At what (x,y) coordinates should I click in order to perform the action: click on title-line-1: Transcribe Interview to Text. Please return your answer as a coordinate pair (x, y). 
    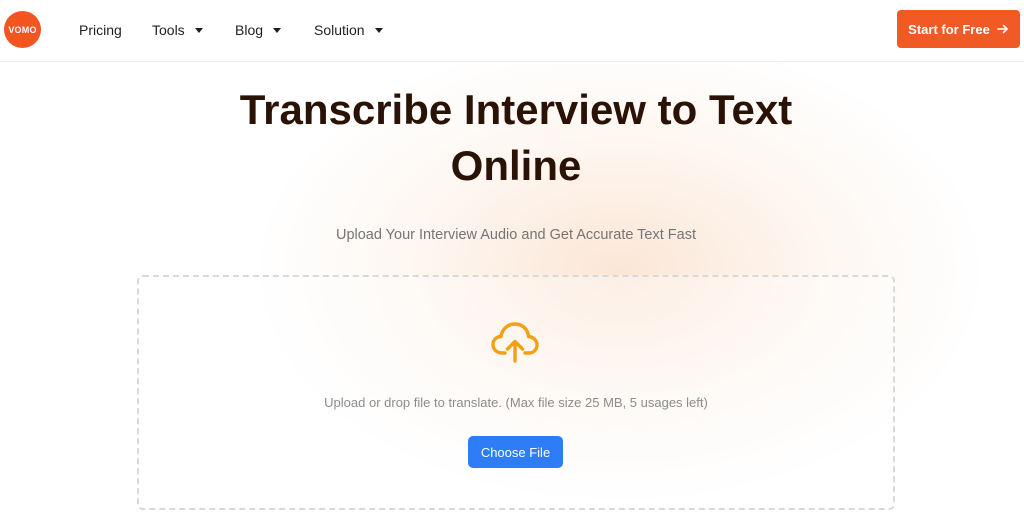
    Looking at the image, I should click on (516, 109).